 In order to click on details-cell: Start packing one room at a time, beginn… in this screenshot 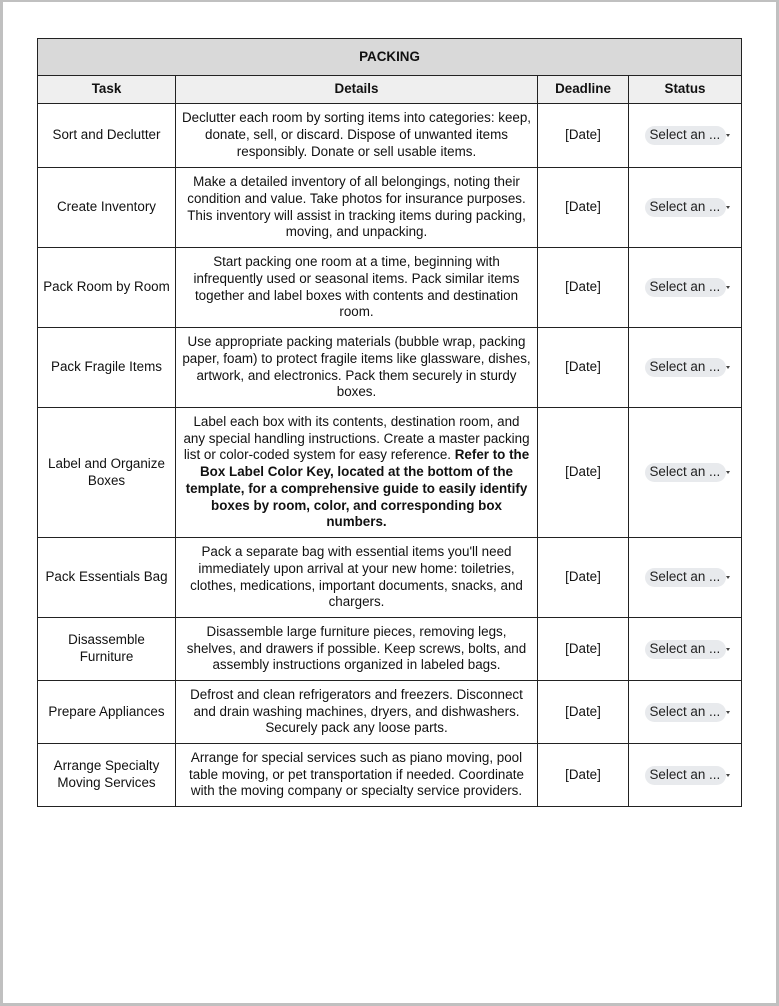, I will do `click(356, 287)`.